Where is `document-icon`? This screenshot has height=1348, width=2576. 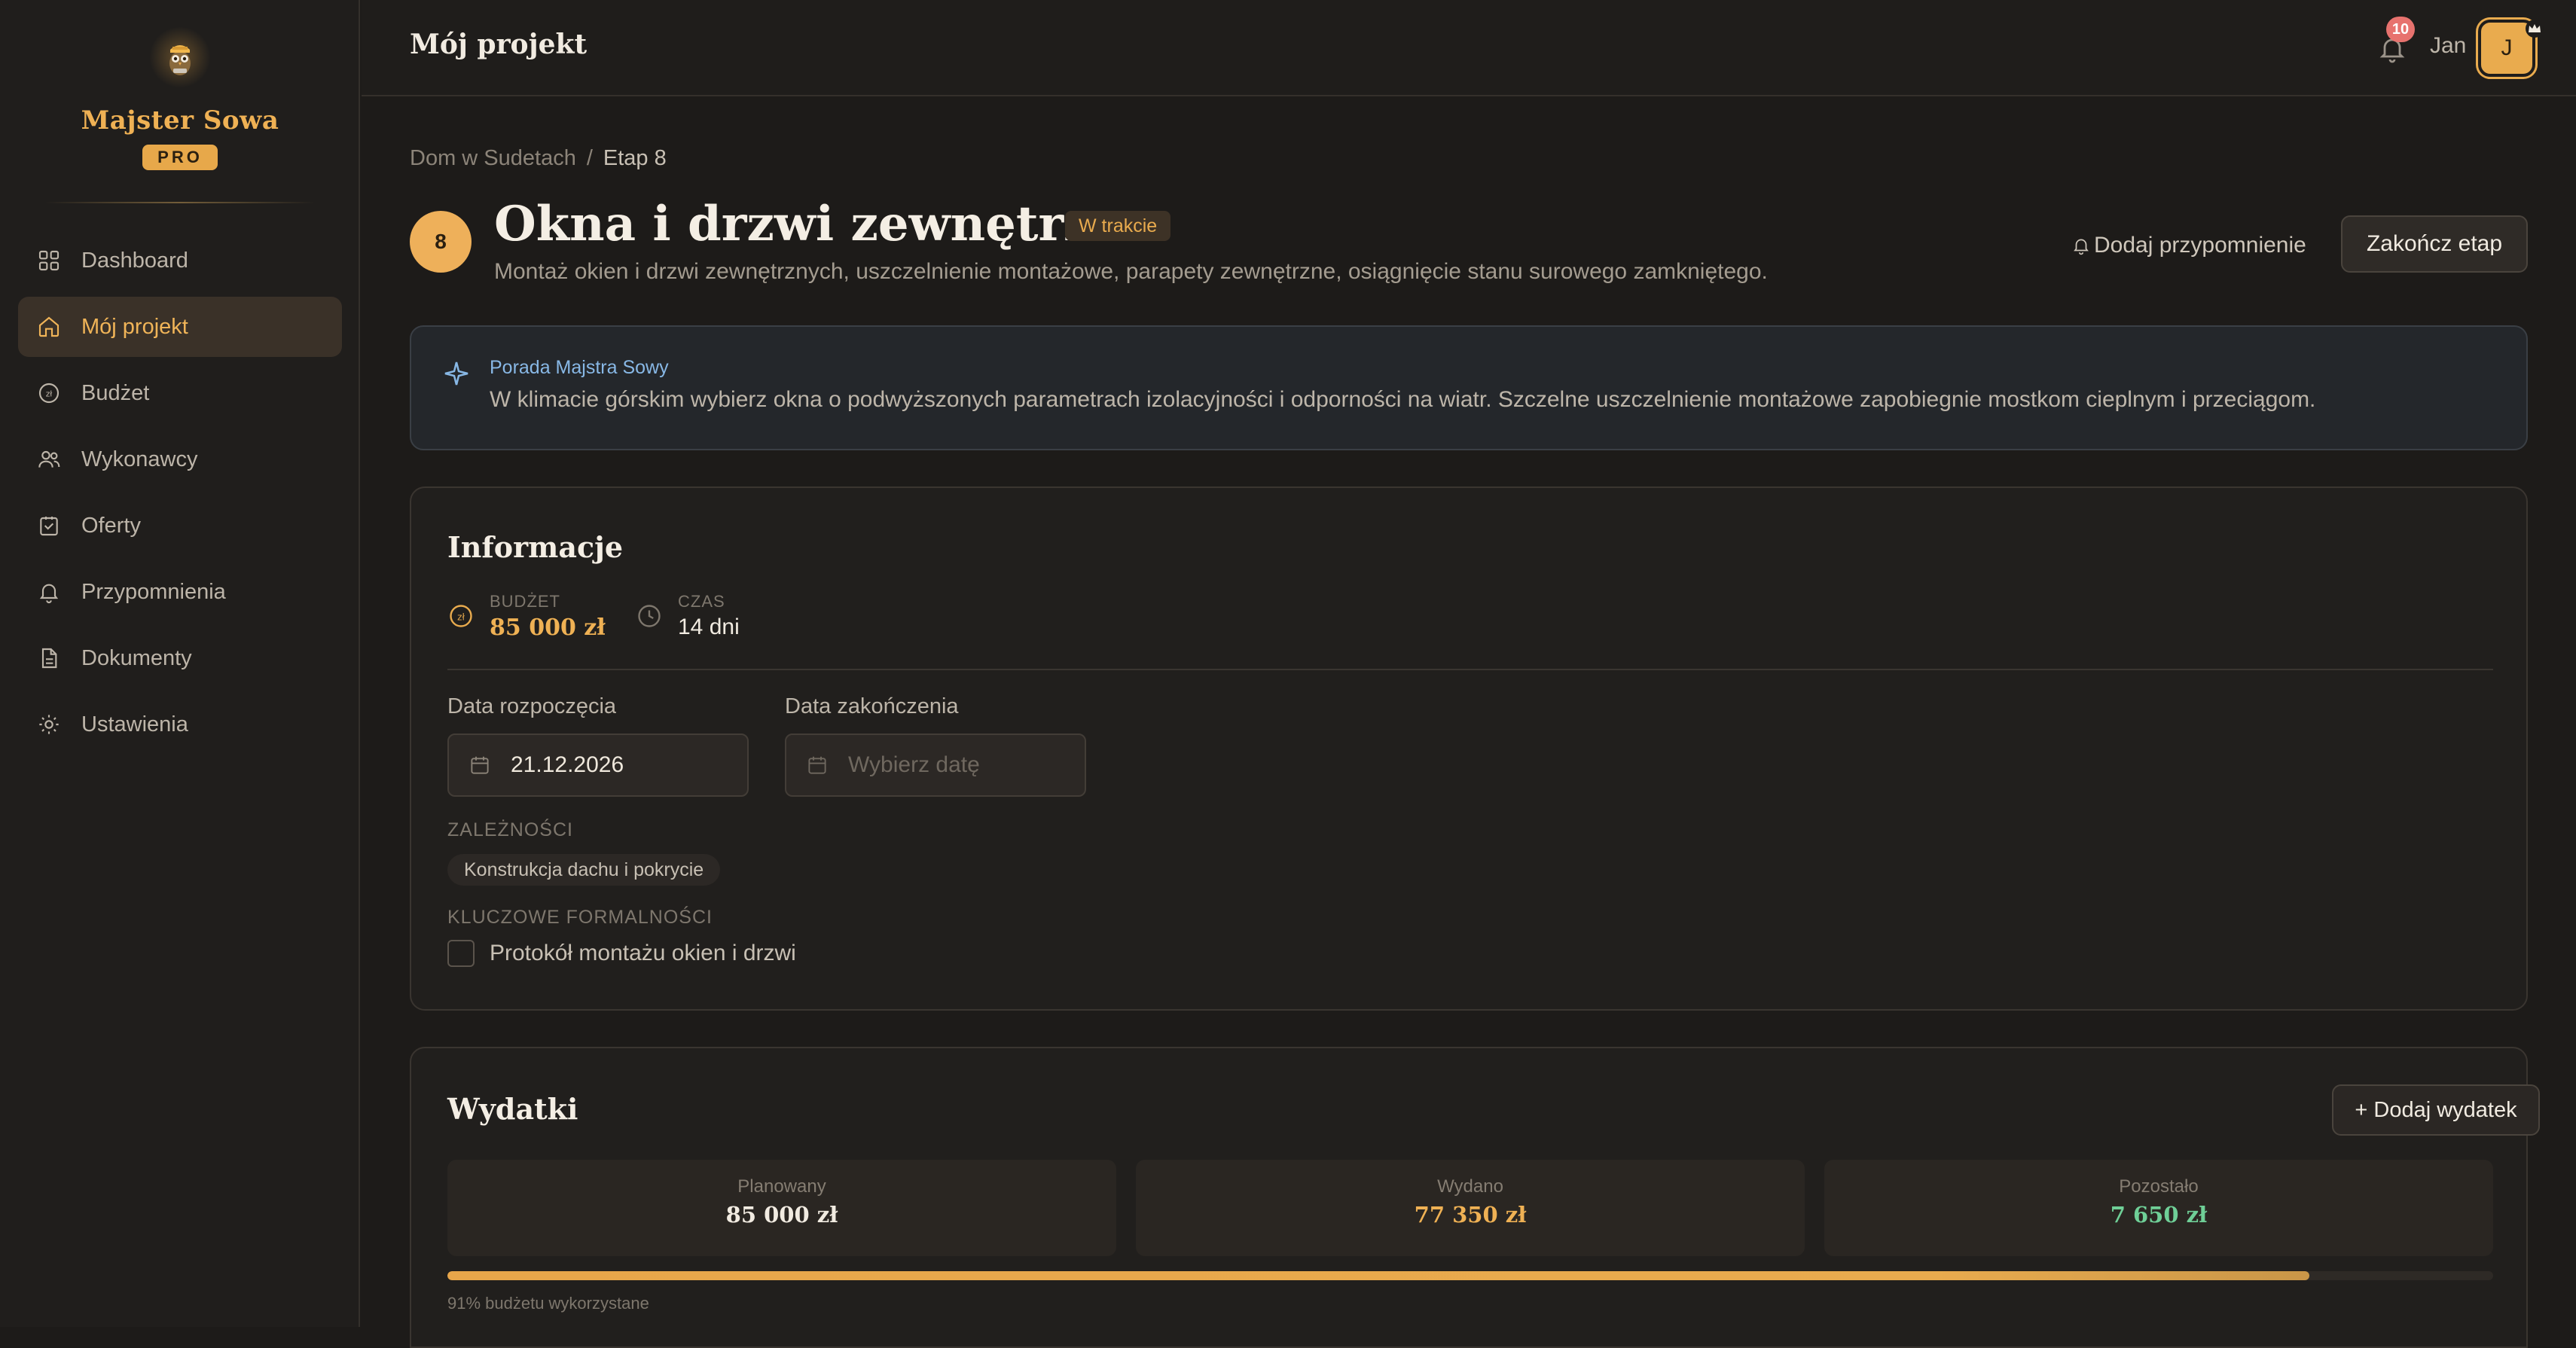
document-icon is located at coordinates (49, 658).